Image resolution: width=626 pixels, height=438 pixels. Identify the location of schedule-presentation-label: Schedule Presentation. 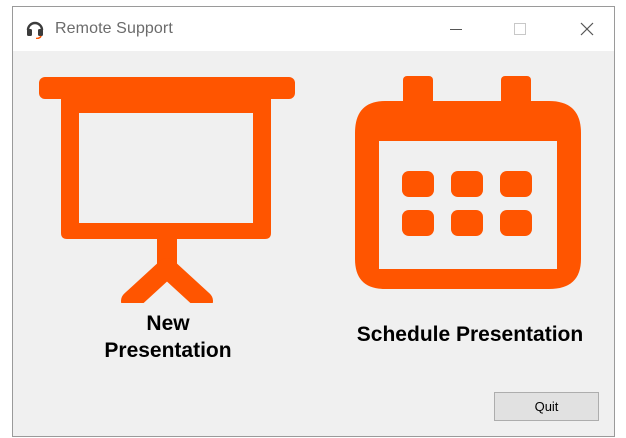
(470, 334).